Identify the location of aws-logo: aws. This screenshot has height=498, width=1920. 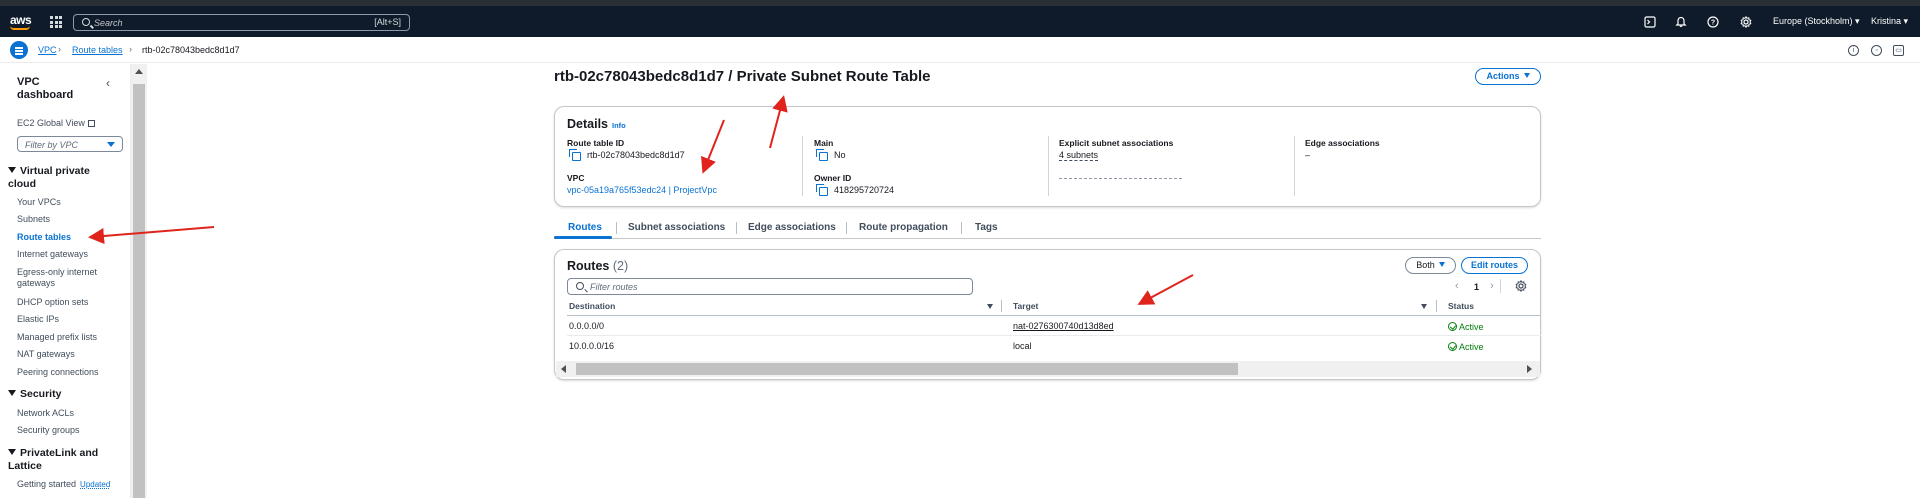
(21, 20).